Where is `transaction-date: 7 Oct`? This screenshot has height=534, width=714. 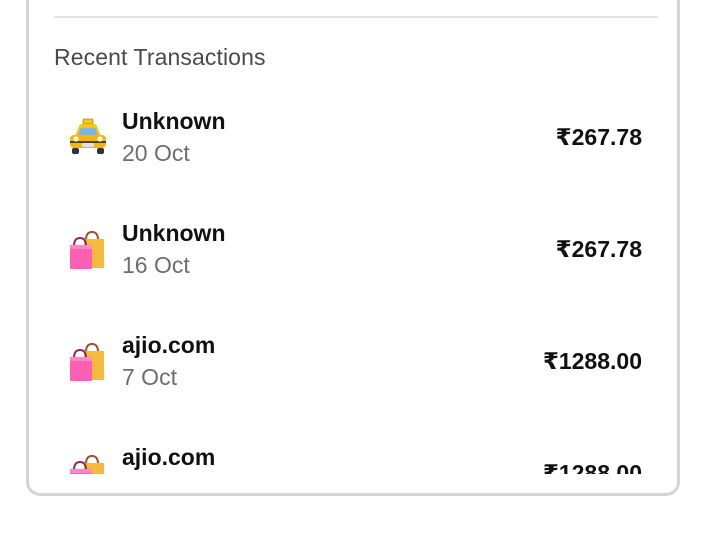
transaction-date: 7 Oct is located at coordinates (149, 377).